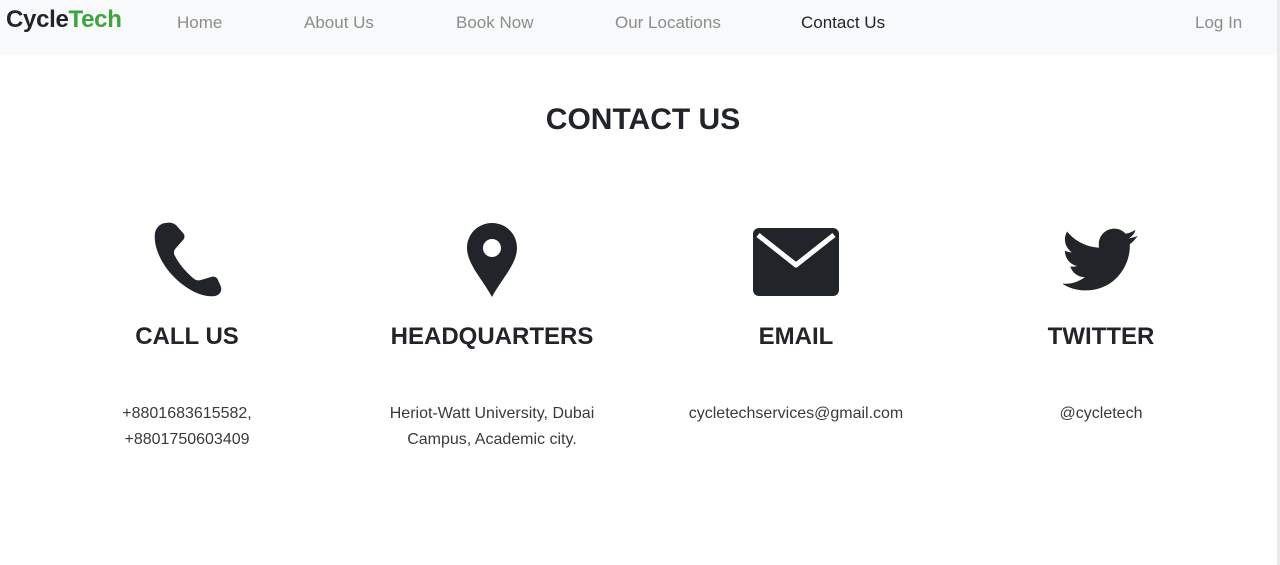  Describe the element at coordinates (494, 23) in the screenshot. I see `nav-book-now: Book Now` at that location.